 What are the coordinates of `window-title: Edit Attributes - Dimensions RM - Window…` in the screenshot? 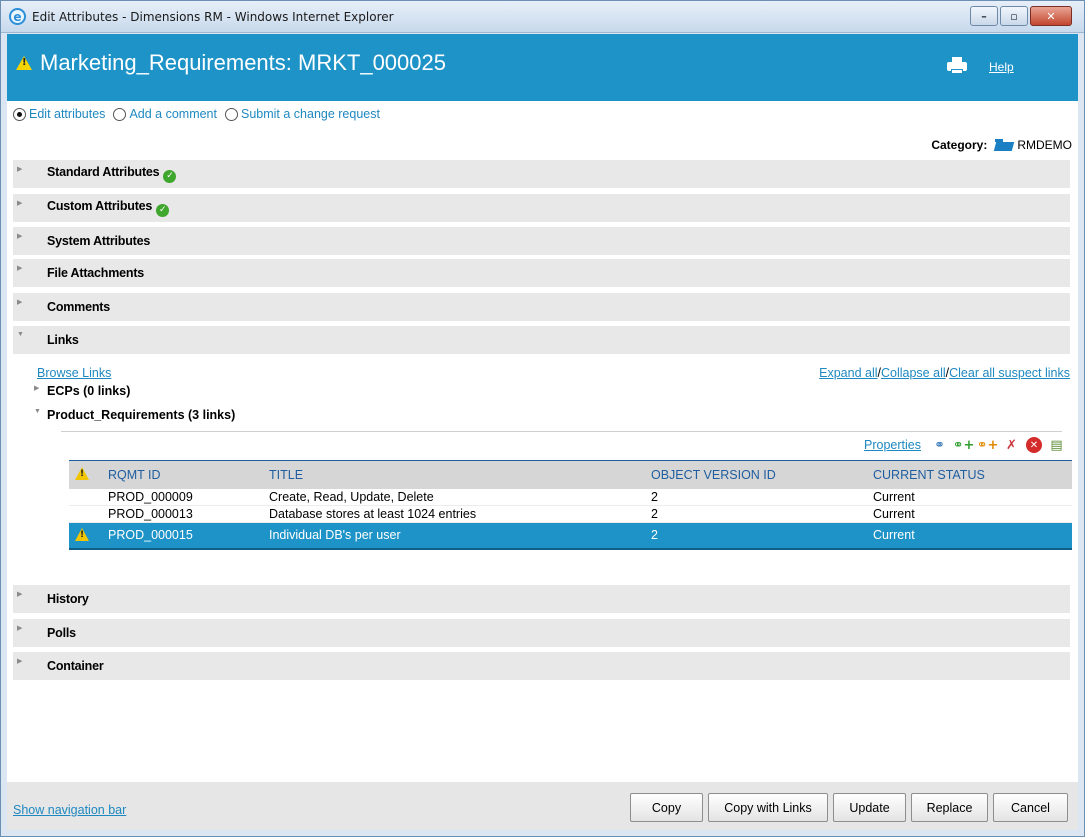 It's located at (213, 16).